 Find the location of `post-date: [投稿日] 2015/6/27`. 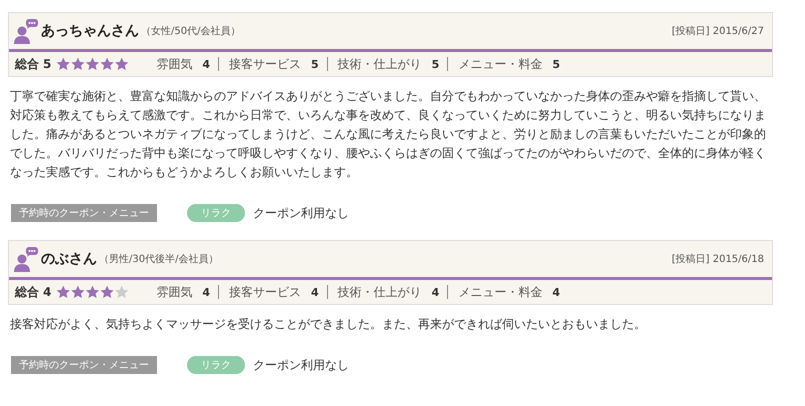

post-date: [投稿日] 2015/6/27 is located at coordinates (718, 31).